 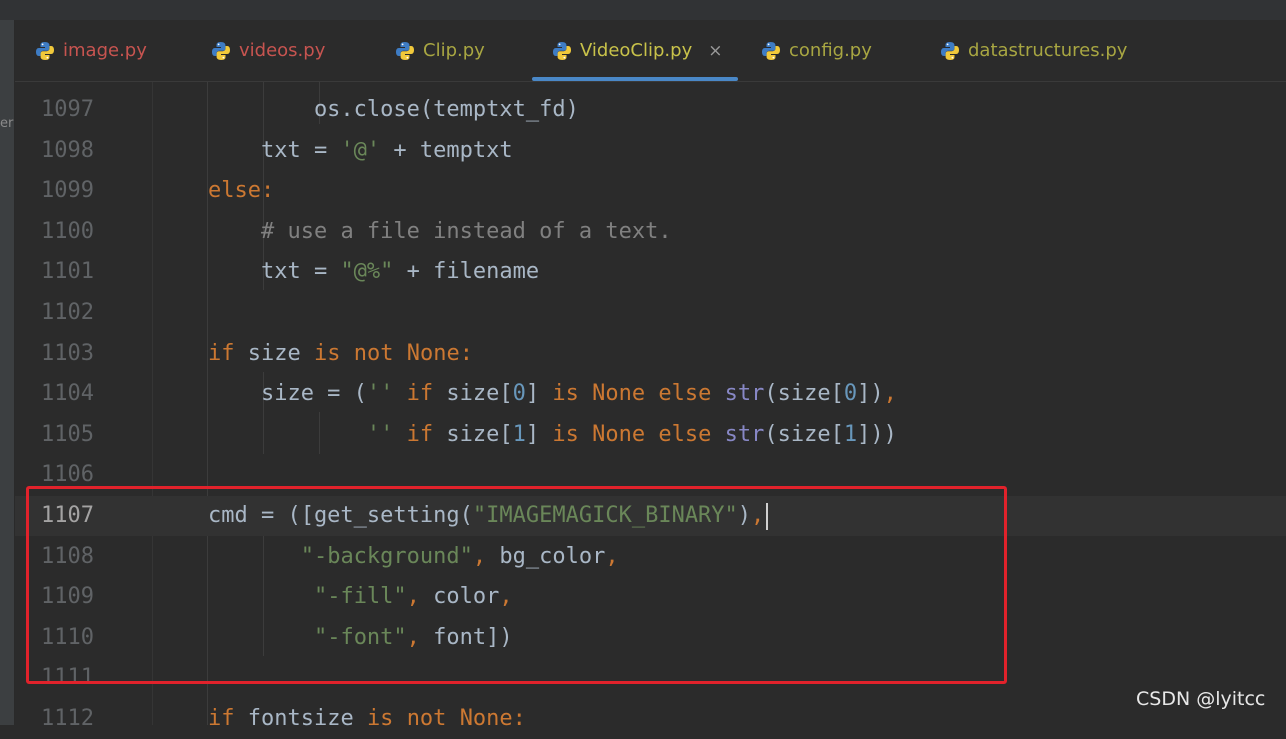 I want to click on left-tool-strip-label: er, so click(x=7, y=123).